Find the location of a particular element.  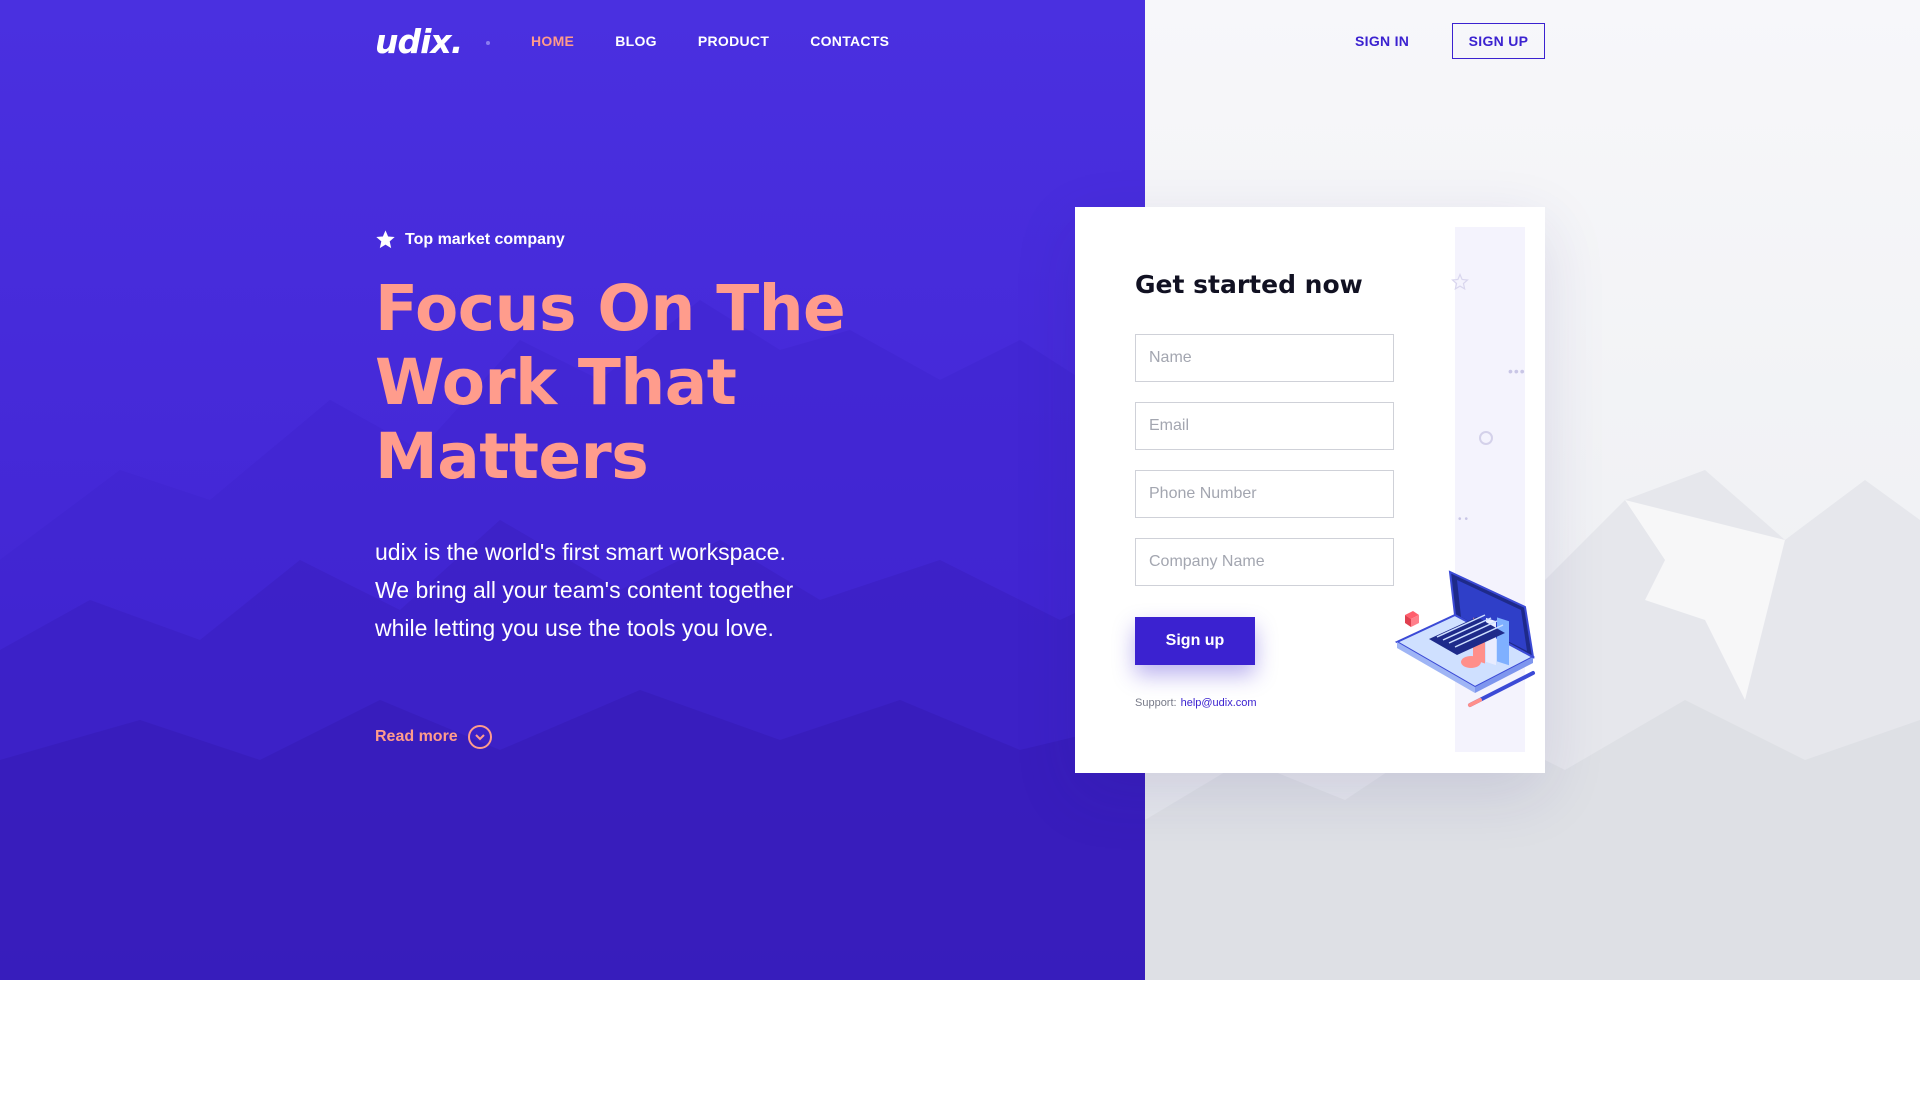

hero-headline: Focus On The Work That Matters is located at coordinates (635, 383).